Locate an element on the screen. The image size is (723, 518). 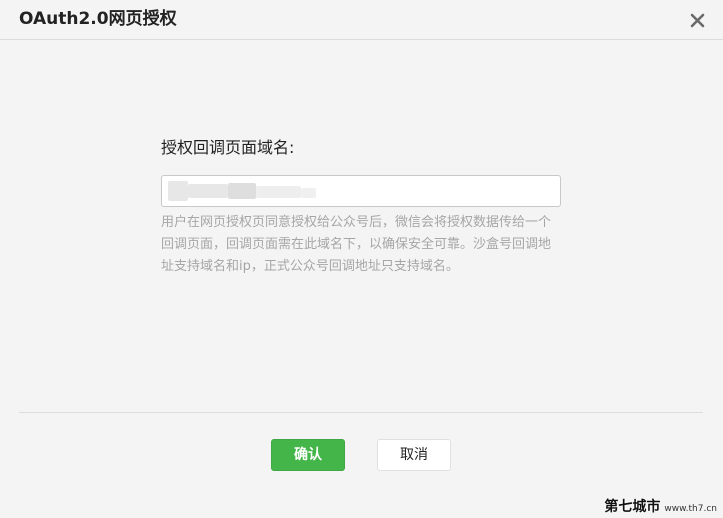
dialog-title: OAuth2.0网页授权 is located at coordinates (98, 19).